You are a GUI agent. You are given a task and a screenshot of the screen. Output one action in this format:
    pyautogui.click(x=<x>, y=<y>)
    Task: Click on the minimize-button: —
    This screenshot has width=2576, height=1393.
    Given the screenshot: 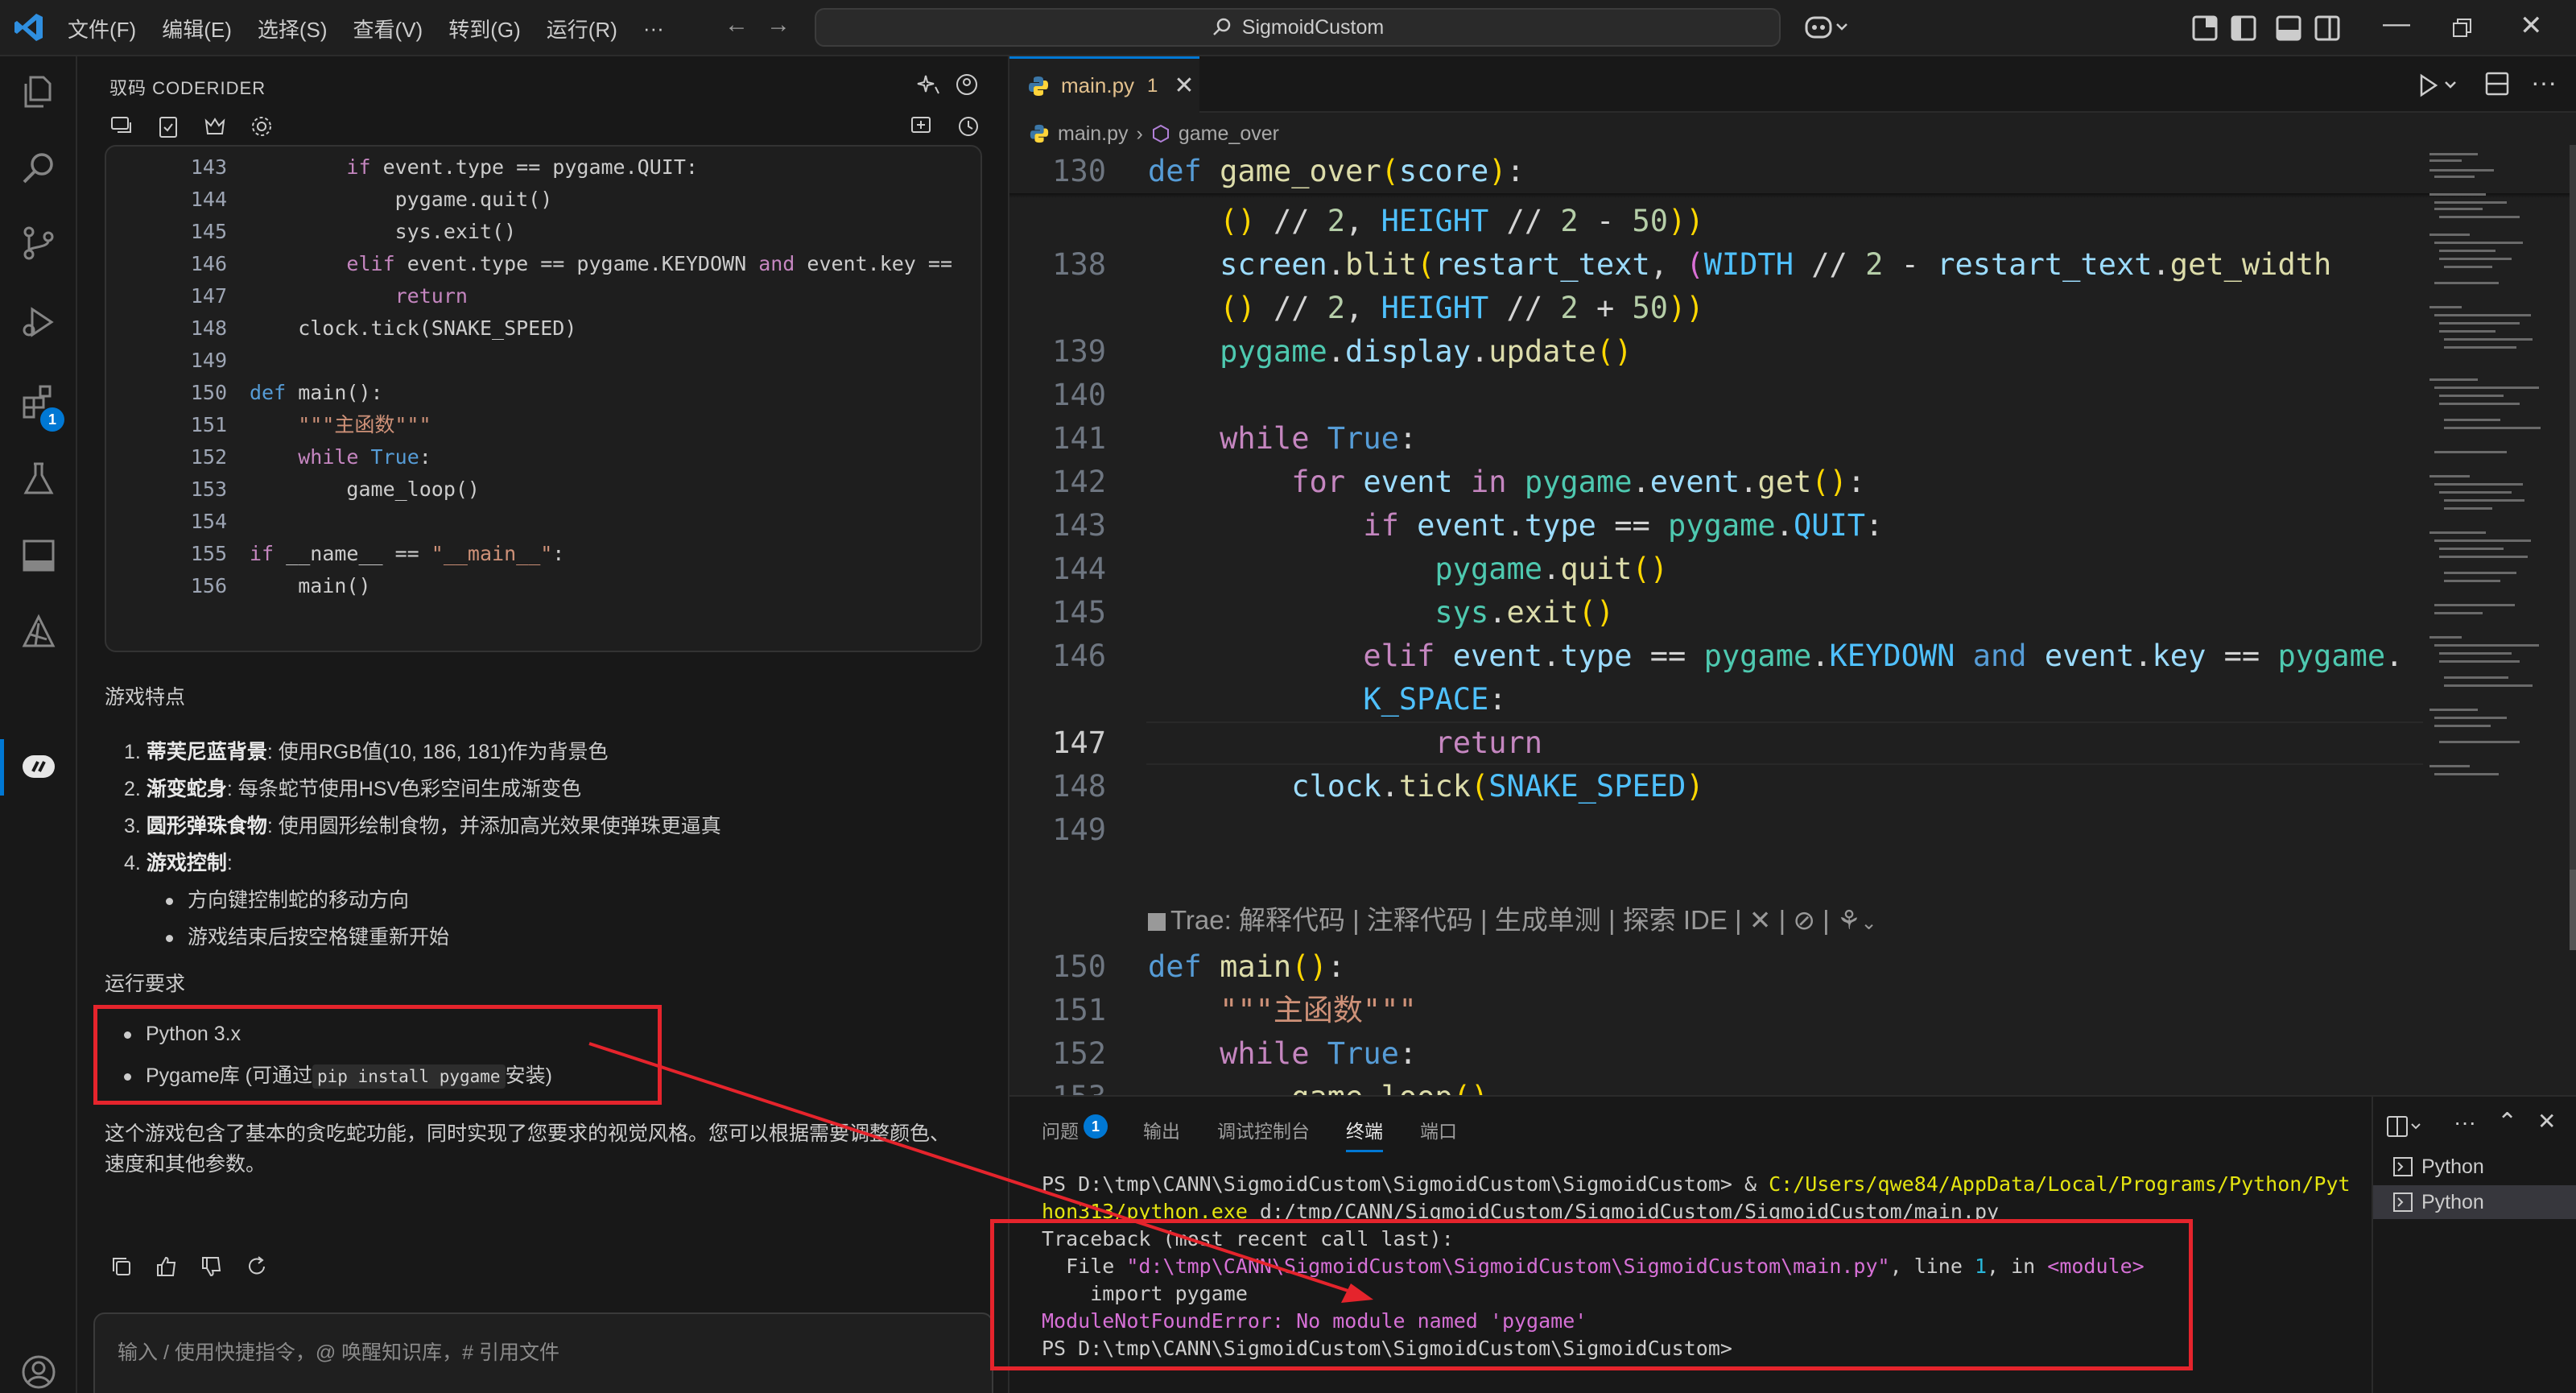 What is the action you would take?
    pyautogui.click(x=2396, y=23)
    